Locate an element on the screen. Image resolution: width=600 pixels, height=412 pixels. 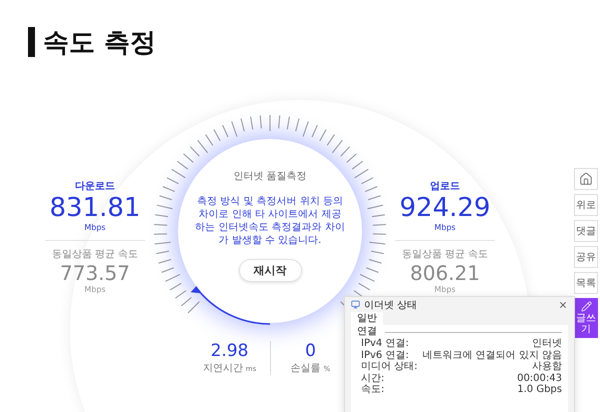
field-value: 00:00:43 is located at coordinates (539, 378).